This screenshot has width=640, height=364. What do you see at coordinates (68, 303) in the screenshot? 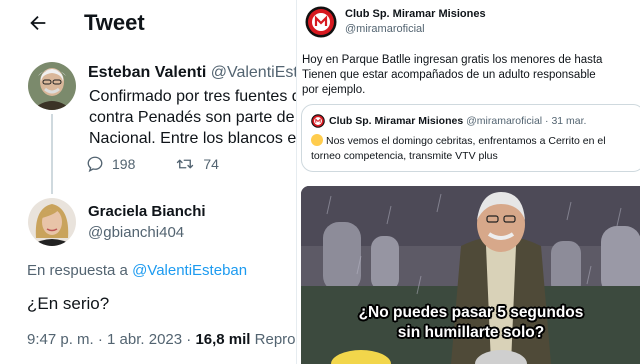
I see `reply-text: ¿En serio?` at bounding box center [68, 303].